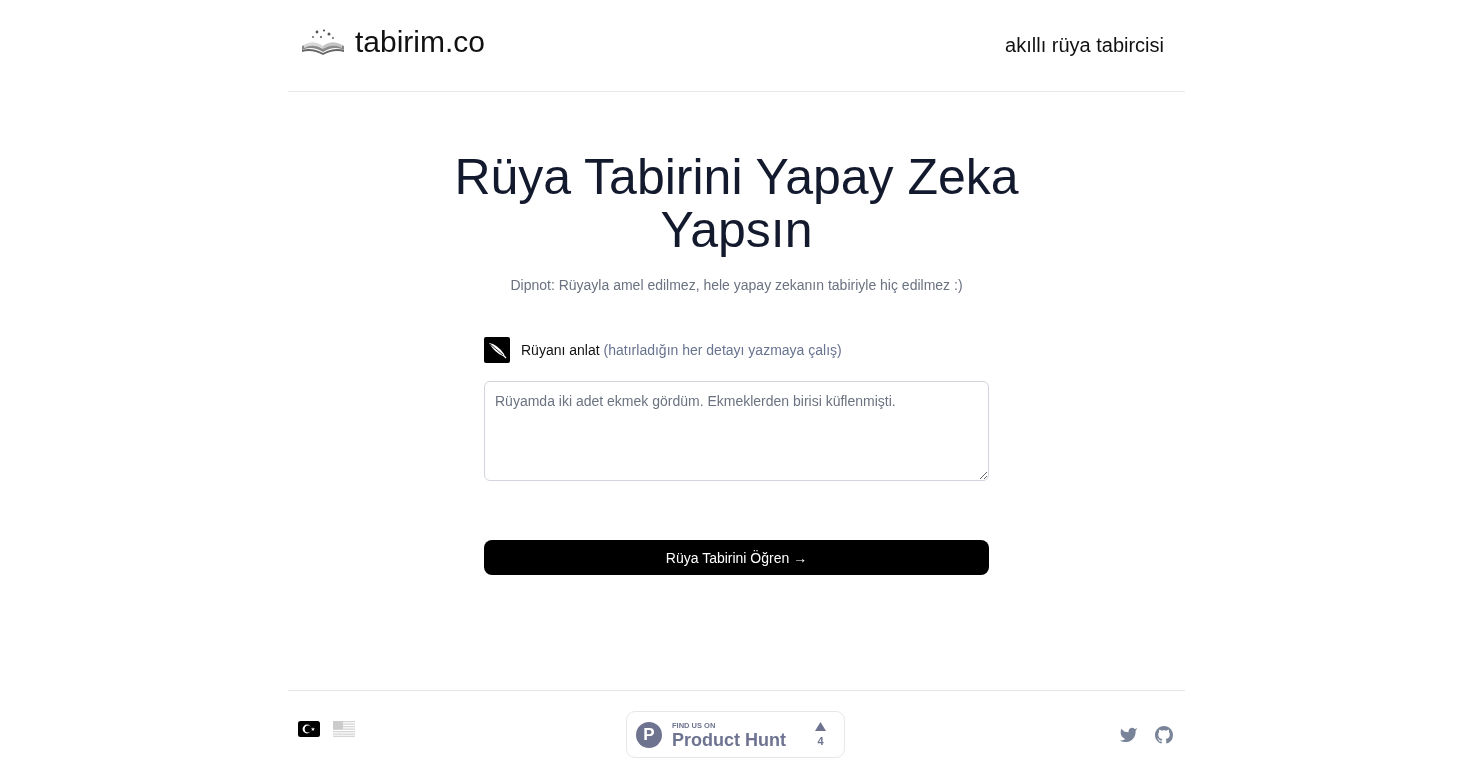 The height and width of the screenshot is (768, 1473). I want to click on submit-button: Rüya Tabirini Öğren →, so click(736, 557).